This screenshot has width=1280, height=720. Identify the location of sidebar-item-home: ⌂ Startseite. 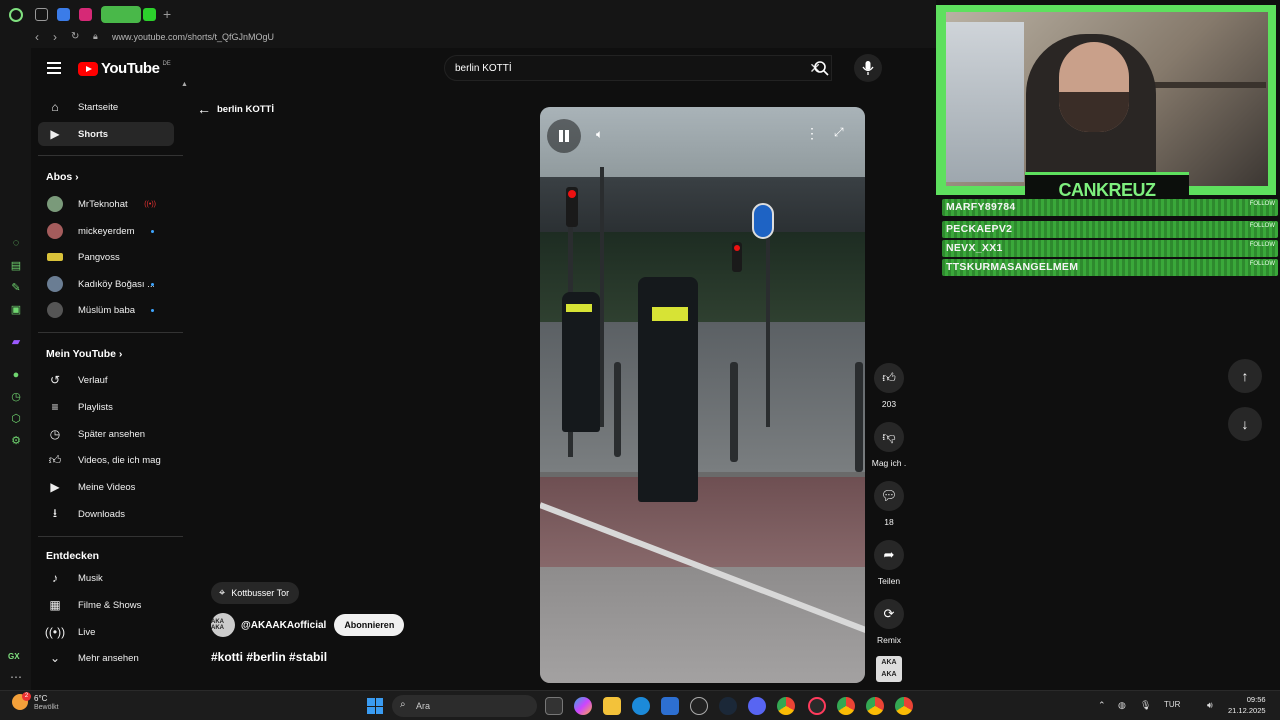
(106, 107).